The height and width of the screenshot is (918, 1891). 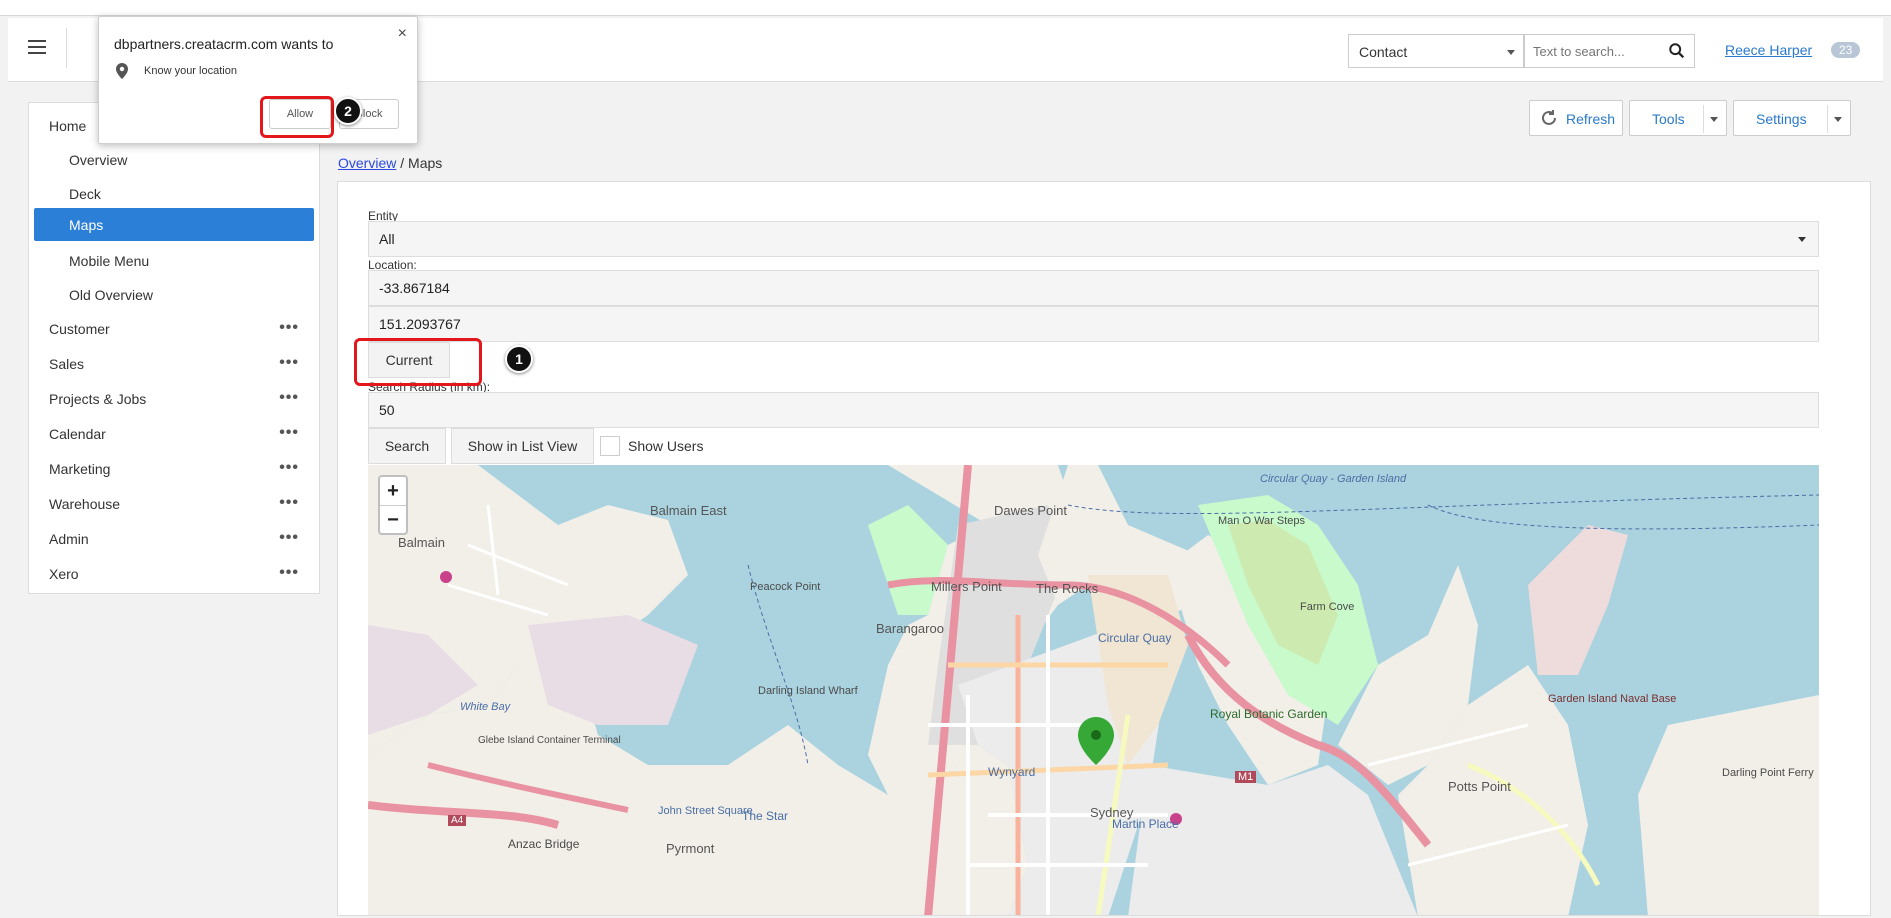 What do you see at coordinates (407, 446) in the screenshot?
I see `search-button: Search` at bounding box center [407, 446].